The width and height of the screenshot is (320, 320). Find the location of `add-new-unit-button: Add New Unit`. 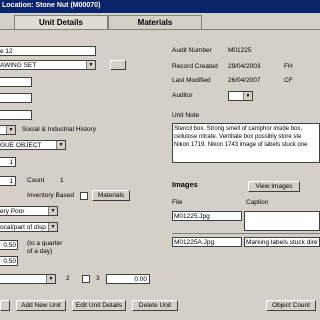

add-new-unit-button: Add New Unit is located at coordinates (41, 305).